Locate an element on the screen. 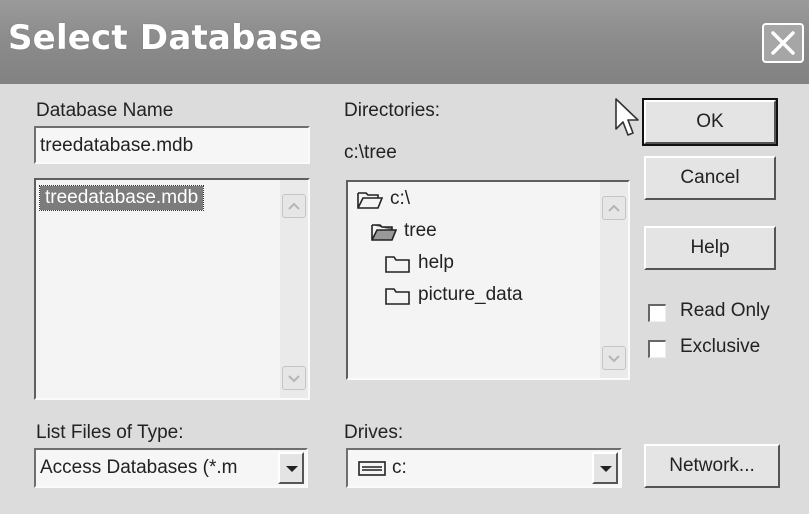 This screenshot has width=809, height=514. drives-dropdown-button is located at coordinates (605, 468).